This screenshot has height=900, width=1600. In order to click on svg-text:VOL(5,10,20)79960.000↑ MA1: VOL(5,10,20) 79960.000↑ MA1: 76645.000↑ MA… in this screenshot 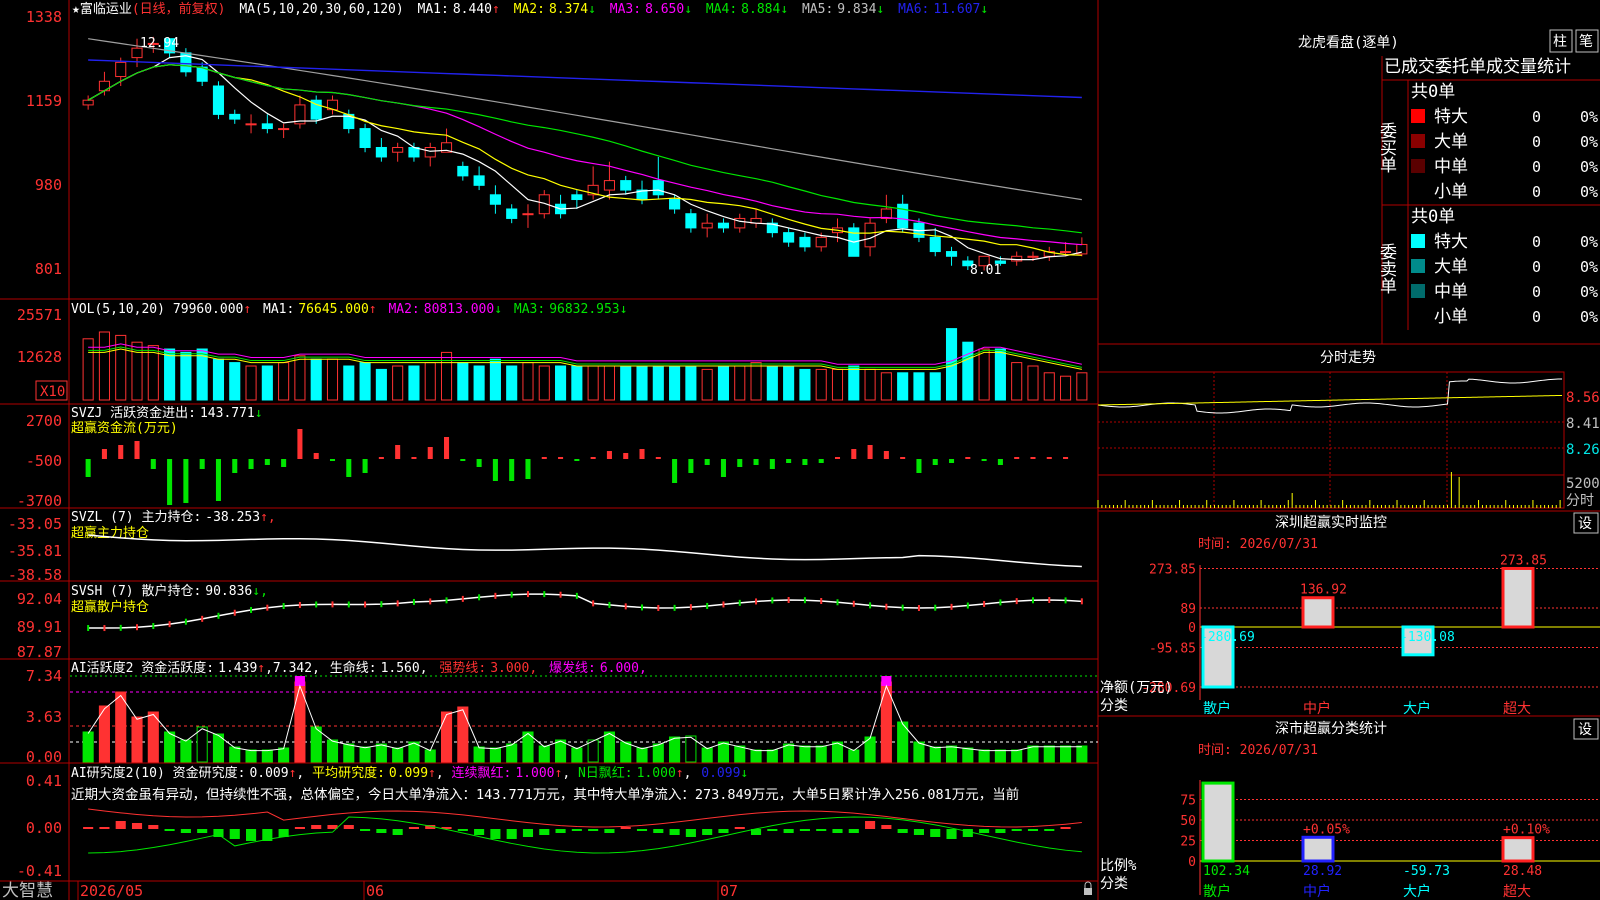, I will do `click(349, 309)`.